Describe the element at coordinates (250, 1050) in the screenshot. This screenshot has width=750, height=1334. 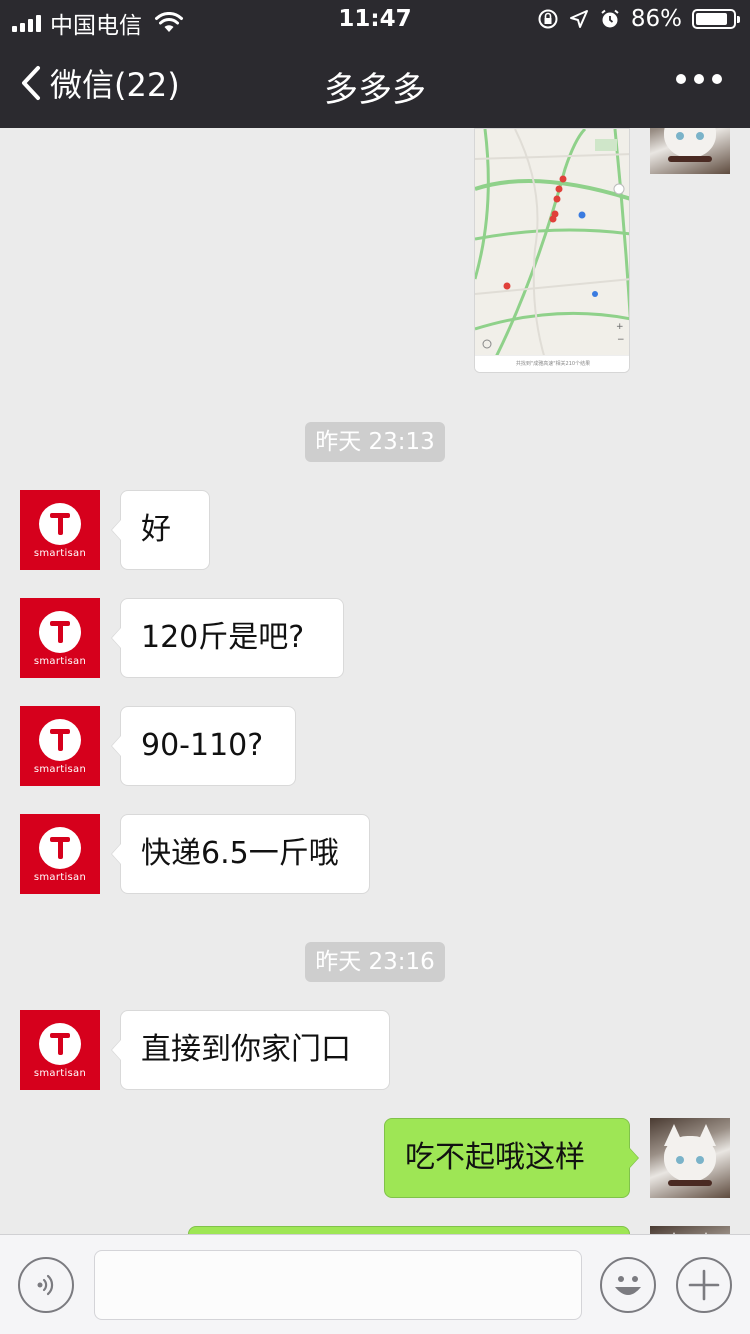
I see `message-bubble: 直接到你家门口` at that location.